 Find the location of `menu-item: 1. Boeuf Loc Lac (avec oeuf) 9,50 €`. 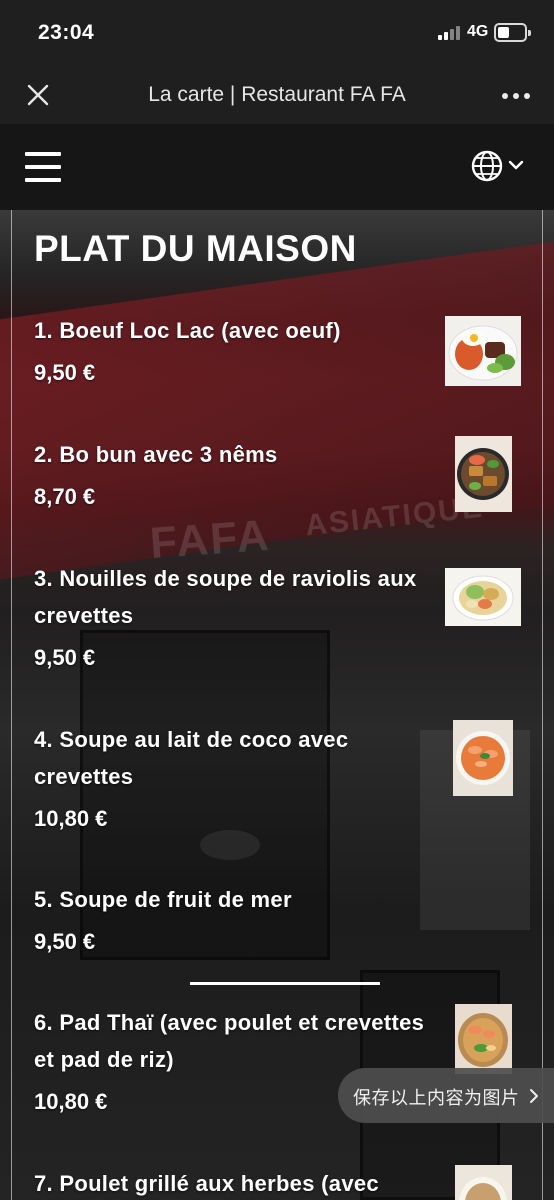

menu-item: 1. Boeuf Loc Lac (avec oeuf) 9,50 € is located at coordinates (234, 351).